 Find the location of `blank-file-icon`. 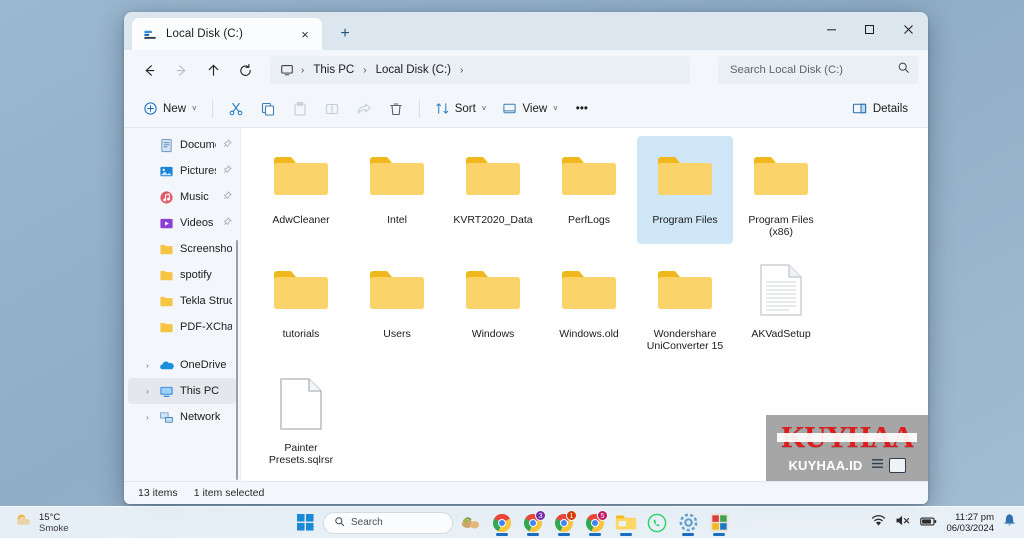

blank-file-icon is located at coordinates (301, 404).